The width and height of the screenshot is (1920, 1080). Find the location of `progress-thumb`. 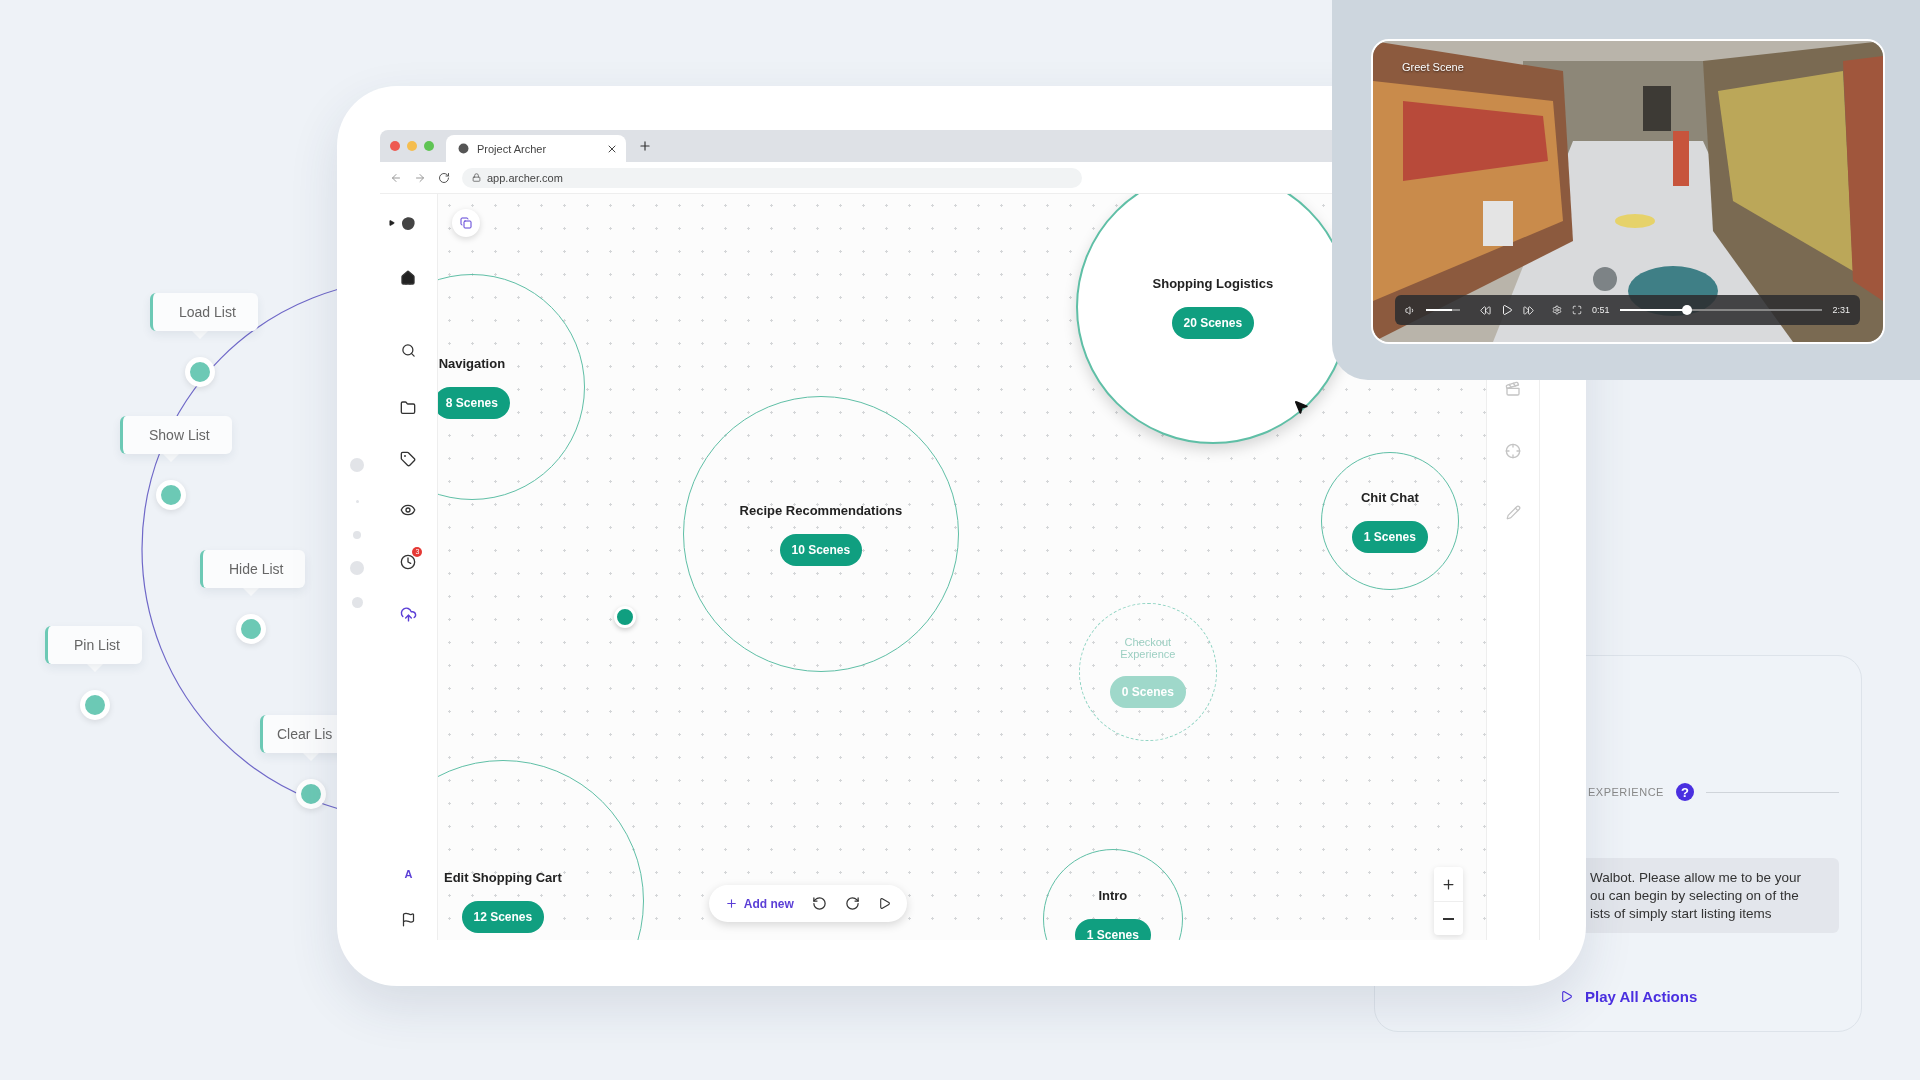

progress-thumb is located at coordinates (1686, 310).